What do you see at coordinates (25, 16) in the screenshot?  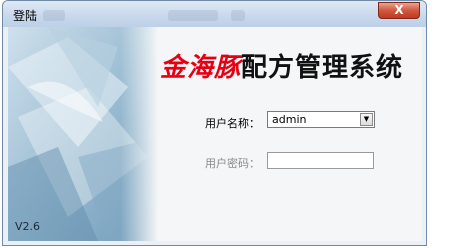 I see `window-title: 登陆` at bounding box center [25, 16].